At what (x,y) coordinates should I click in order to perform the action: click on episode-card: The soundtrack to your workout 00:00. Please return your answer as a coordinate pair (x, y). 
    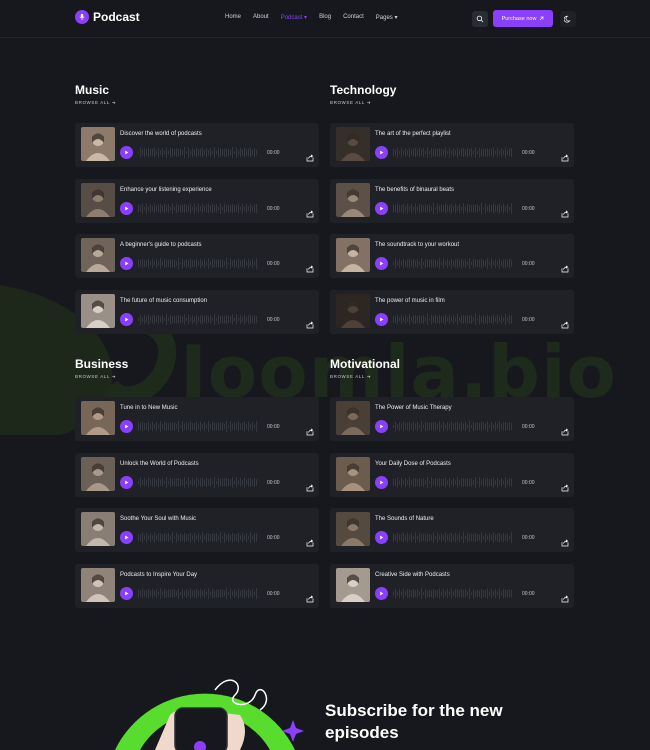
    Looking at the image, I should click on (452, 256).